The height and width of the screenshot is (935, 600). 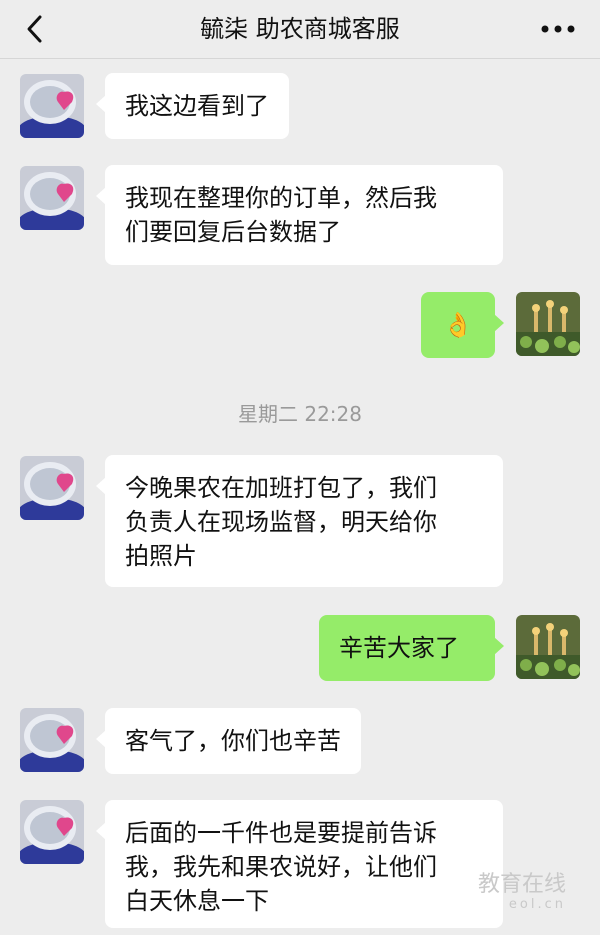 I want to click on message-bubble: 今晚果农在加班打包了，我们 负责人在现场监督，明天给你 拍照片, so click(x=299, y=521).